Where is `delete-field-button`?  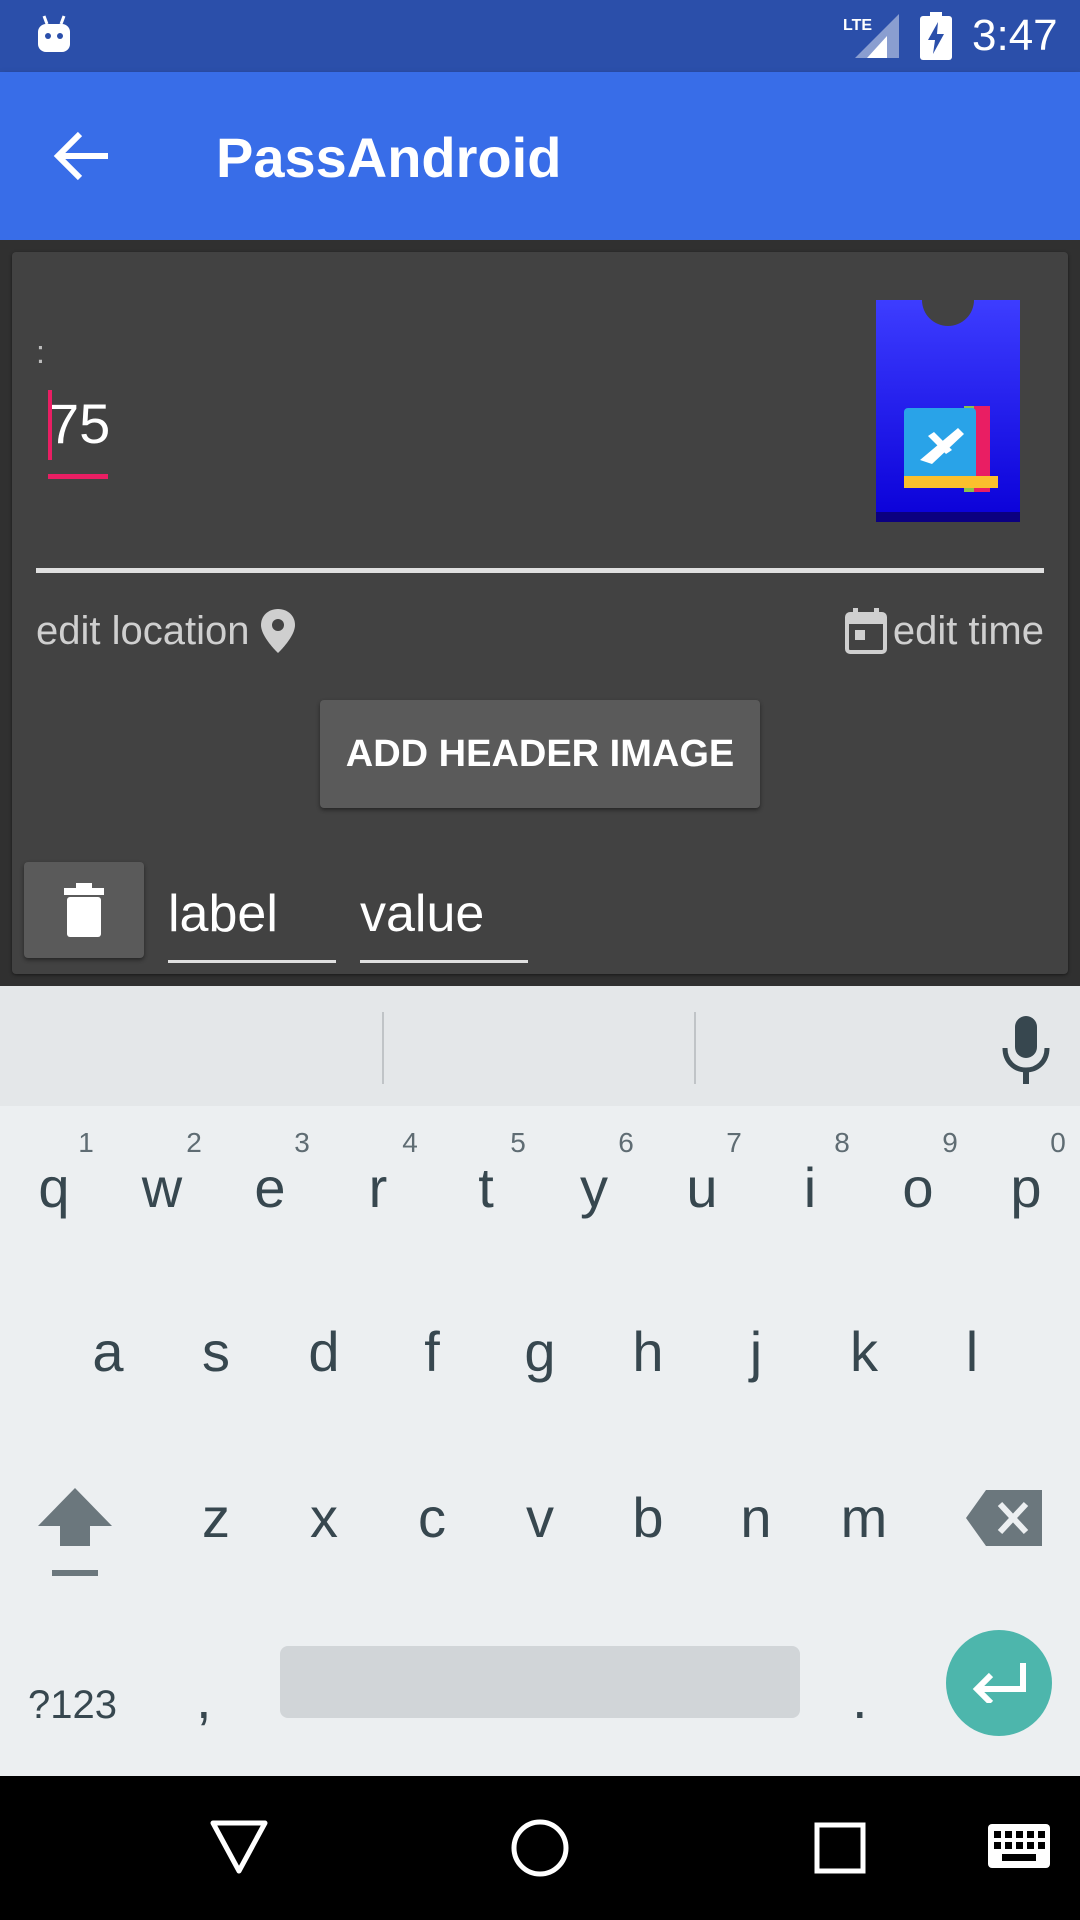
delete-field-button is located at coordinates (84, 910).